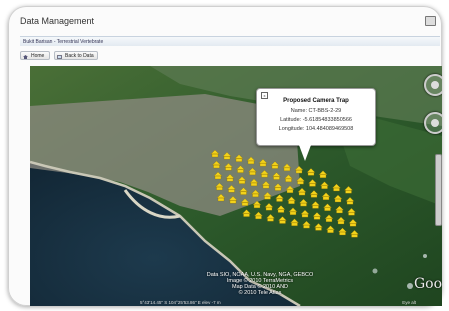  What do you see at coordinates (25, 56) in the screenshot?
I see `home-icon` at bounding box center [25, 56].